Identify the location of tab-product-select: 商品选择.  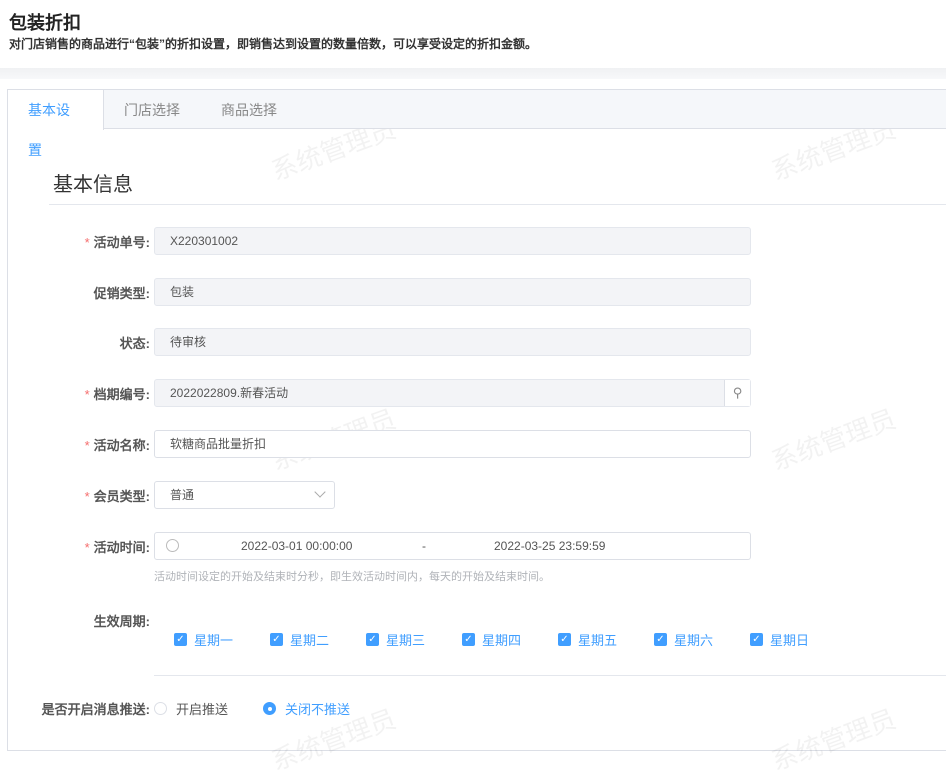
(249, 109).